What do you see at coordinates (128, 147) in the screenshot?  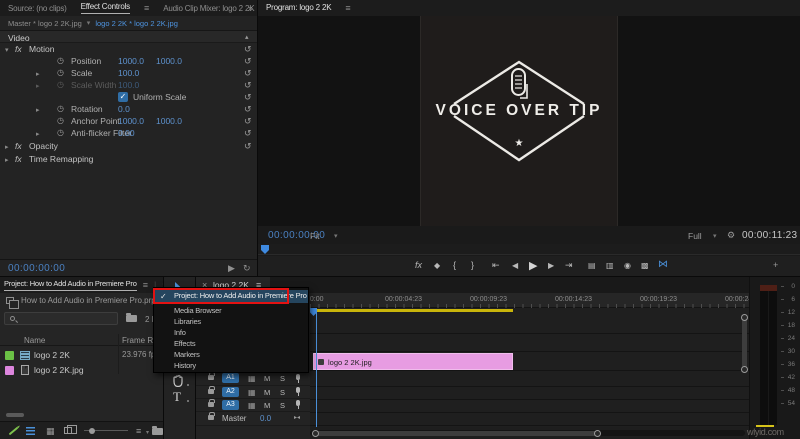 I see `effect-row-opacity: ▸ fx Opacity ↺` at bounding box center [128, 147].